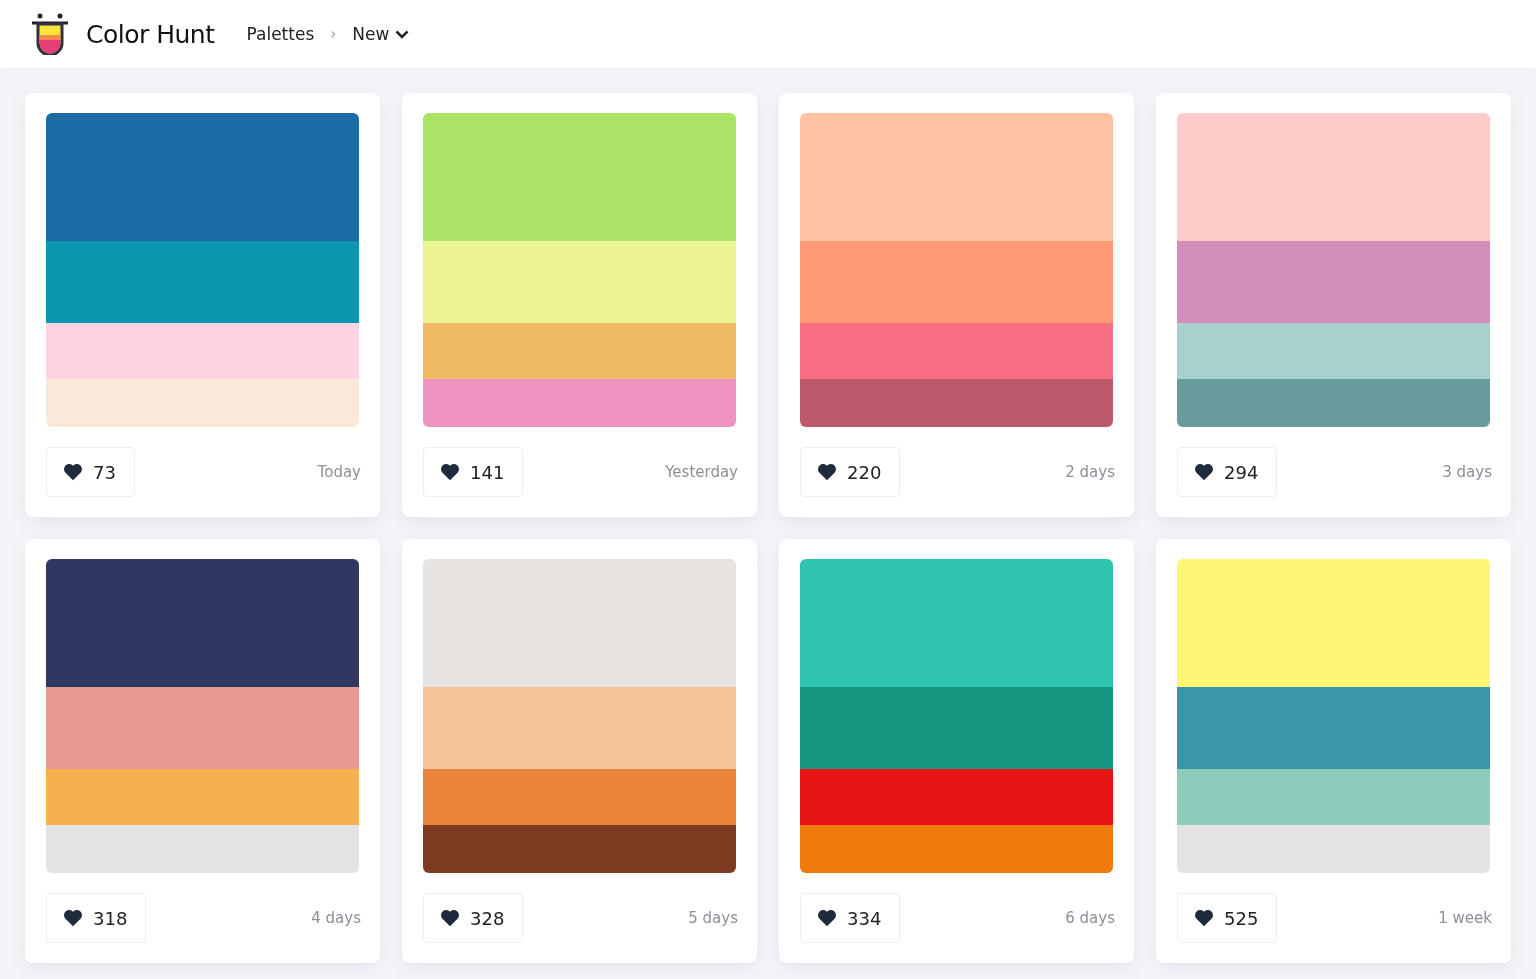  I want to click on palette-age: 2 days, so click(1090, 472).